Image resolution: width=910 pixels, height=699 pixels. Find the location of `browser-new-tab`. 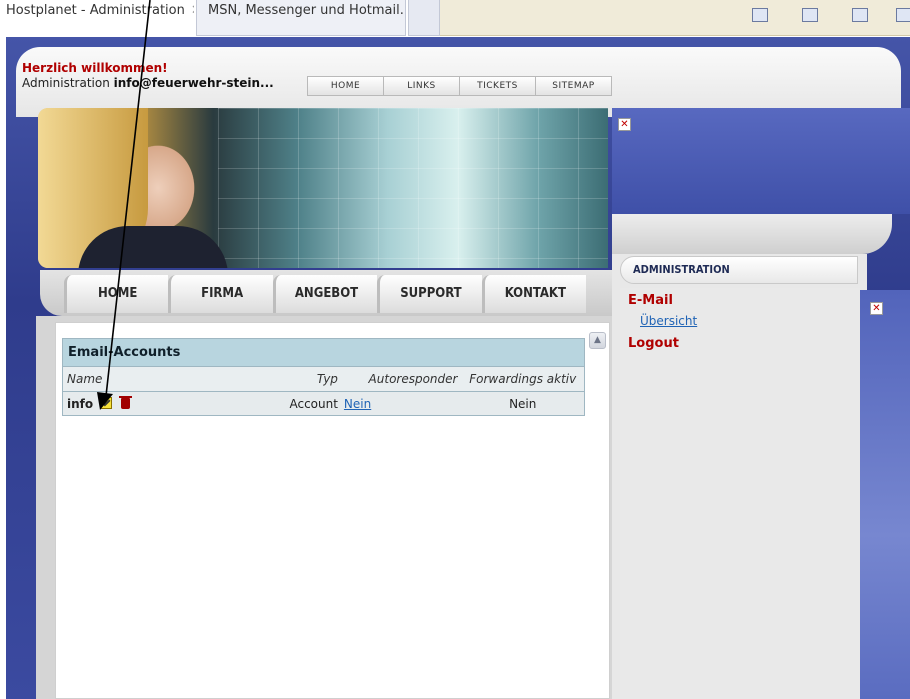

browser-new-tab is located at coordinates (424, 18).